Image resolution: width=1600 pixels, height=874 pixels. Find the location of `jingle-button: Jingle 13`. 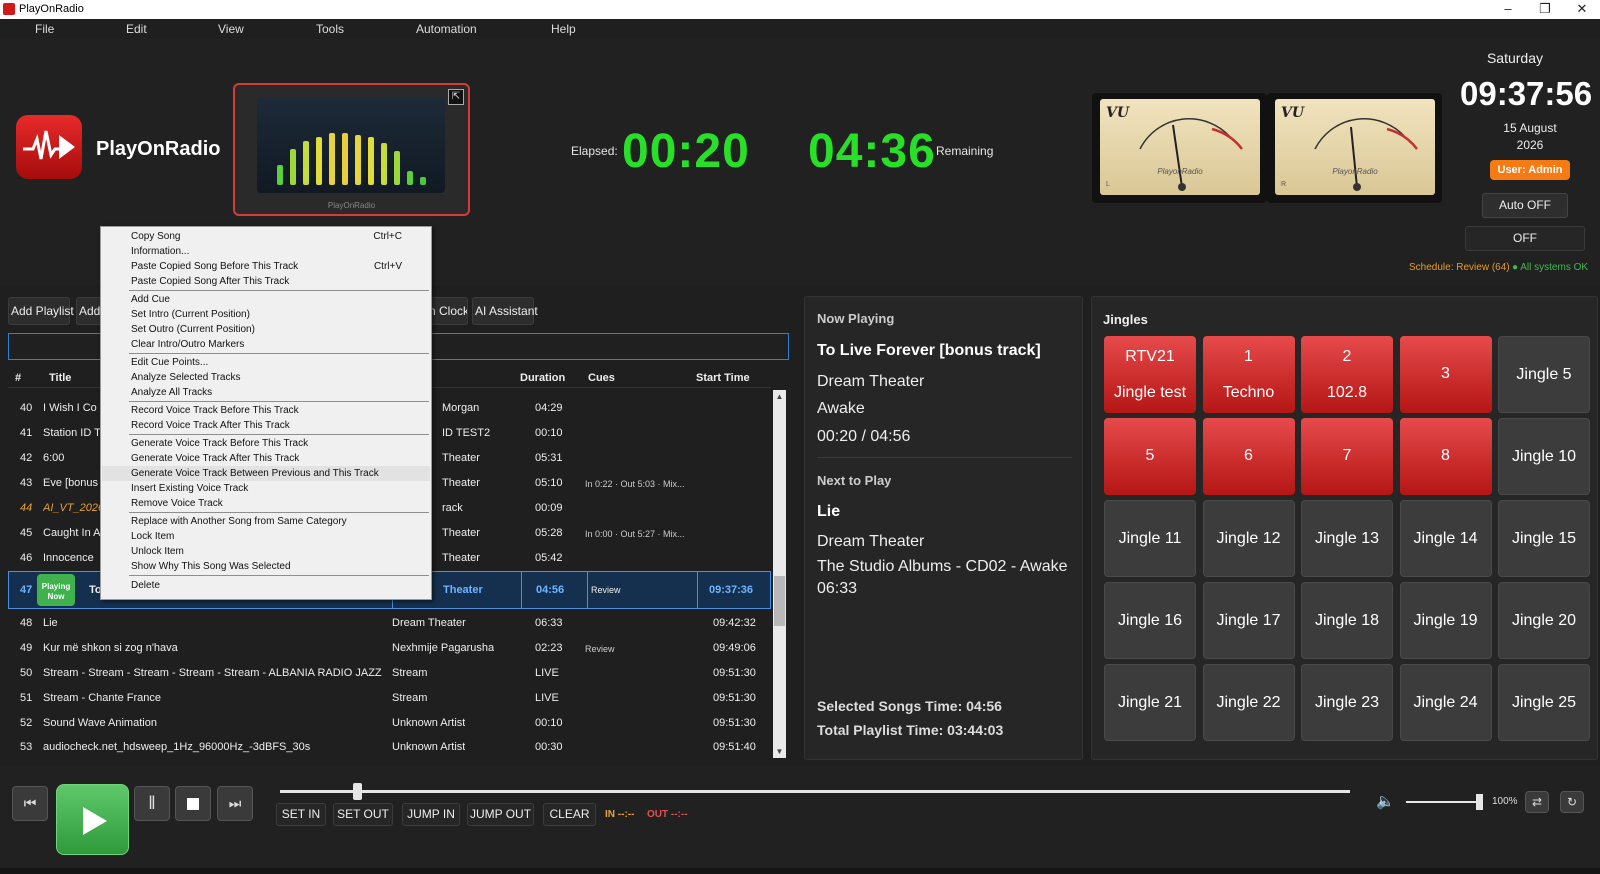

jingle-button: Jingle 13 is located at coordinates (1347, 538).